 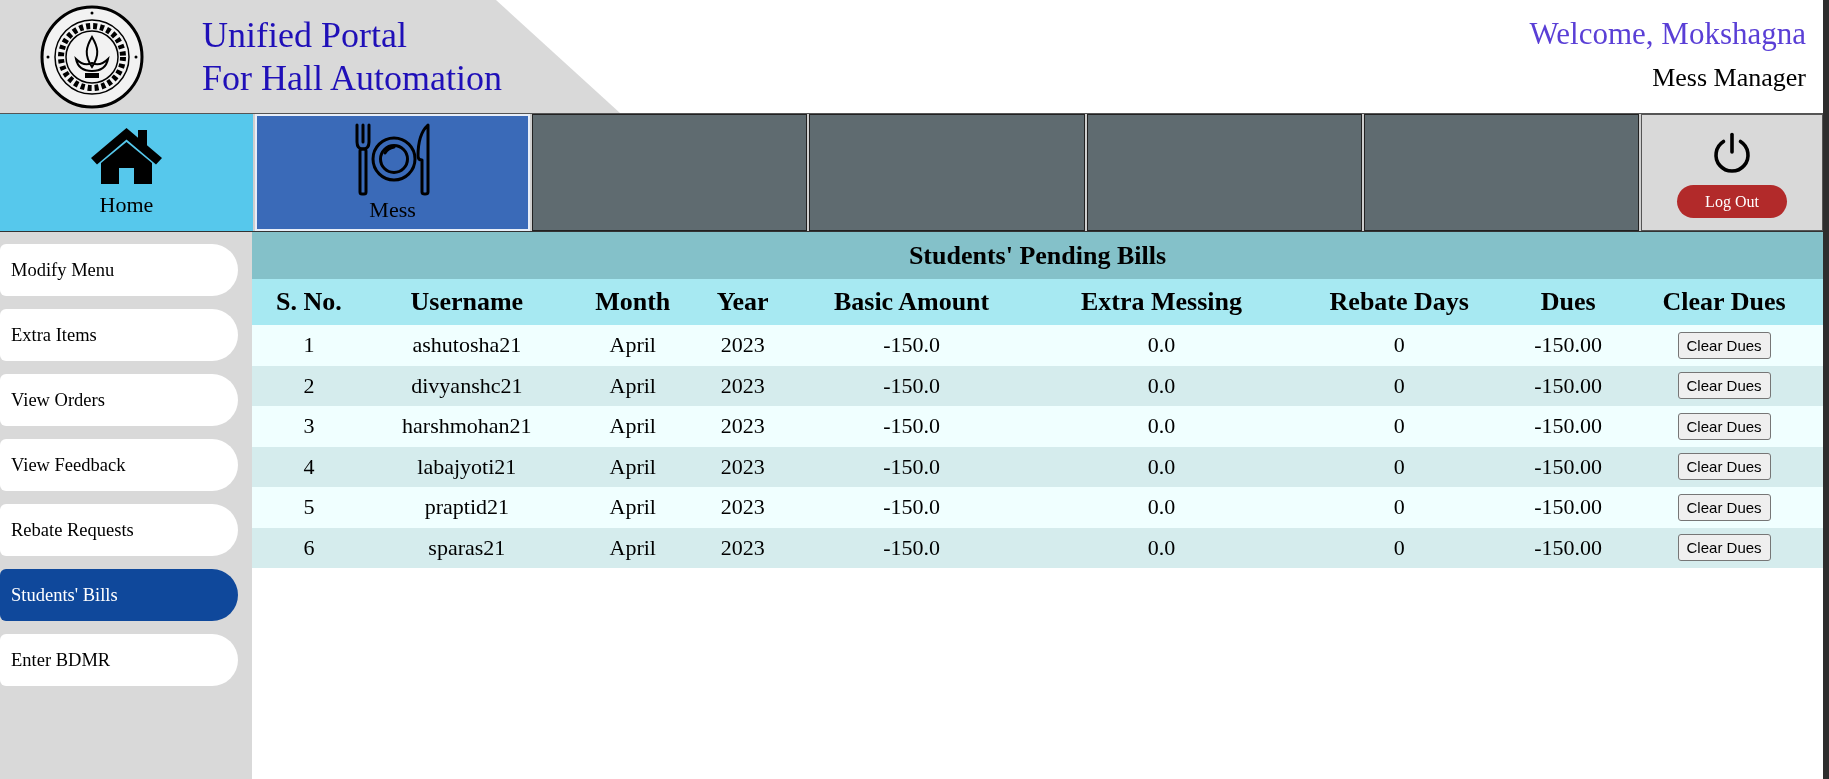 I want to click on table-cell-text: praptid21, so click(x=466, y=507).